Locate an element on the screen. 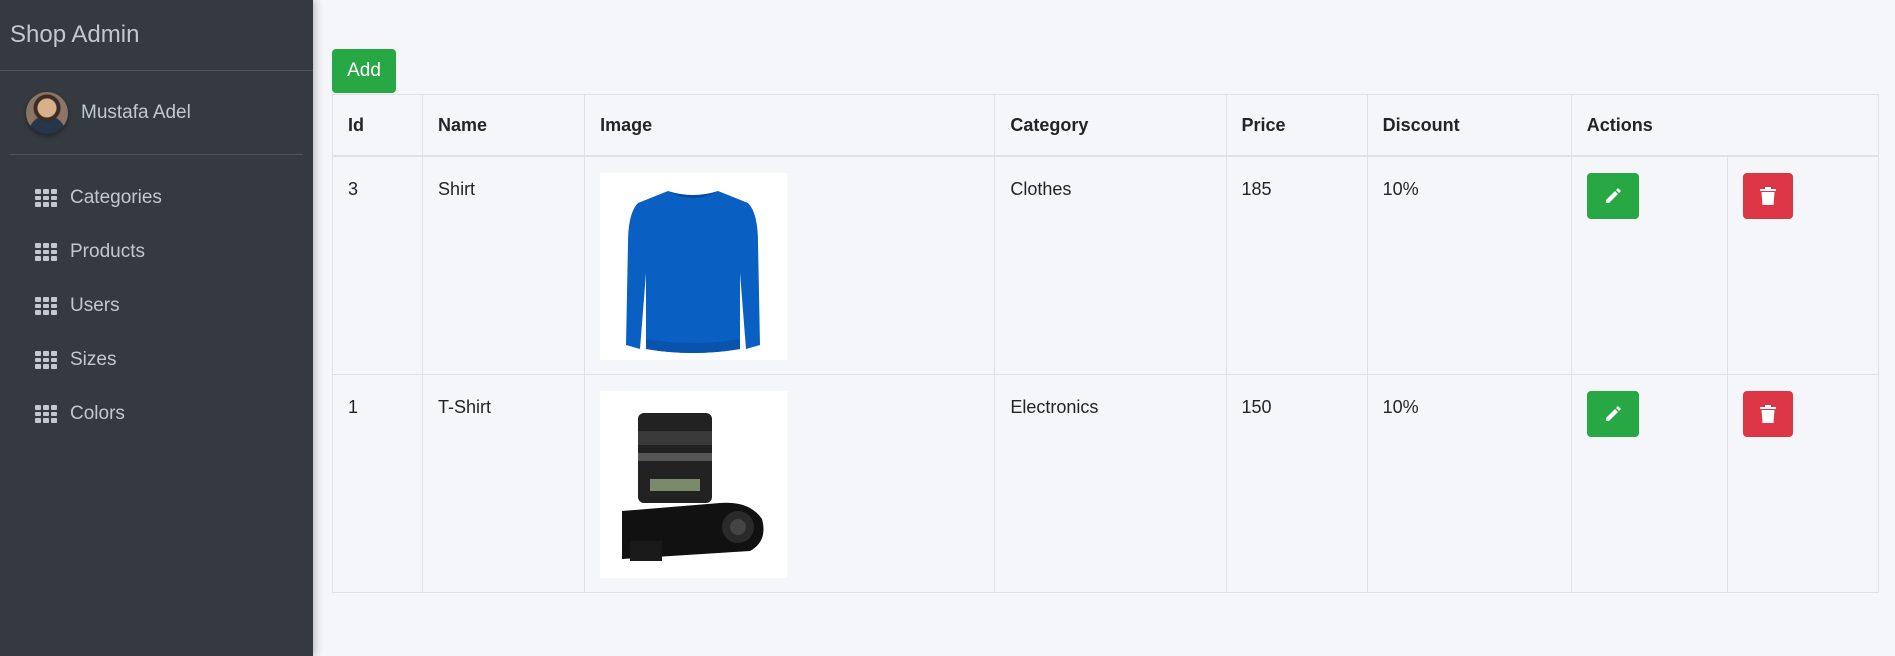  sidebar-item-label: Products is located at coordinates (107, 251).